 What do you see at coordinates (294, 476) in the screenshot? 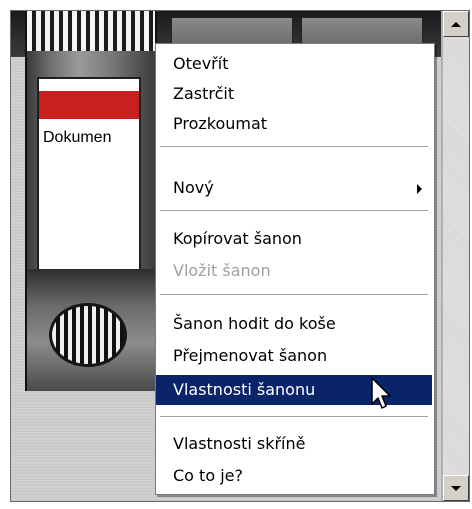
I see `menu-item-whats-this: Co to je?` at bounding box center [294, 476].